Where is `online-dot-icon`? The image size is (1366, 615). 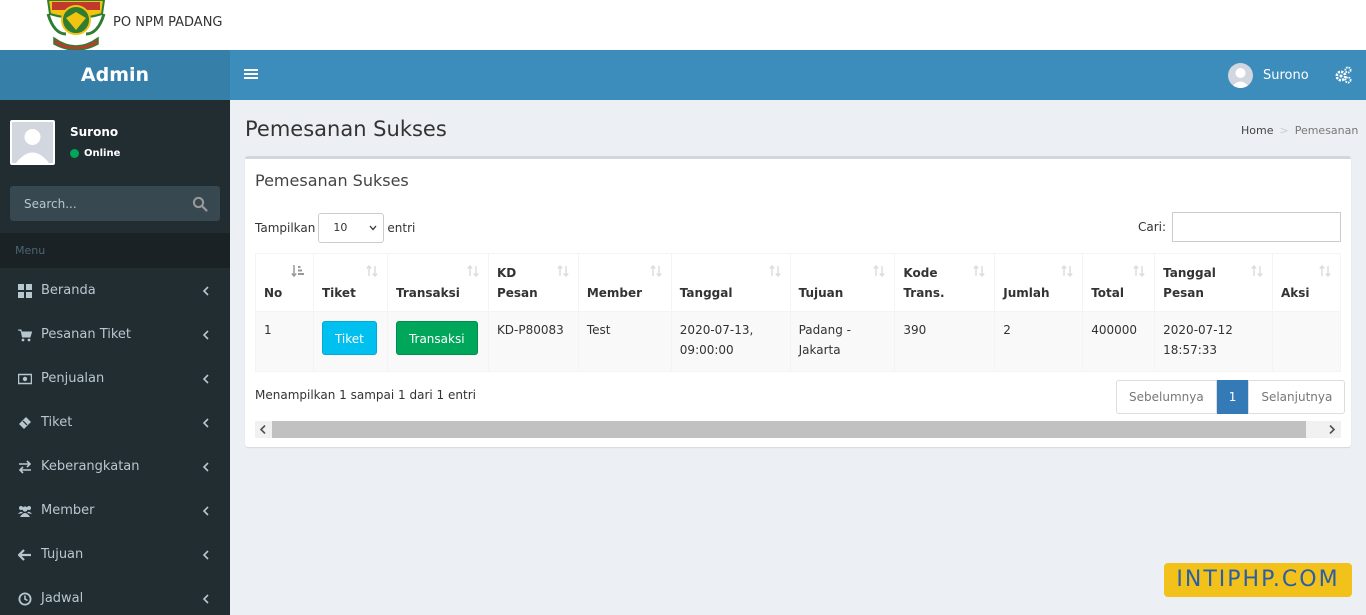 online-dot-icon is located at coordinates (74, 153).